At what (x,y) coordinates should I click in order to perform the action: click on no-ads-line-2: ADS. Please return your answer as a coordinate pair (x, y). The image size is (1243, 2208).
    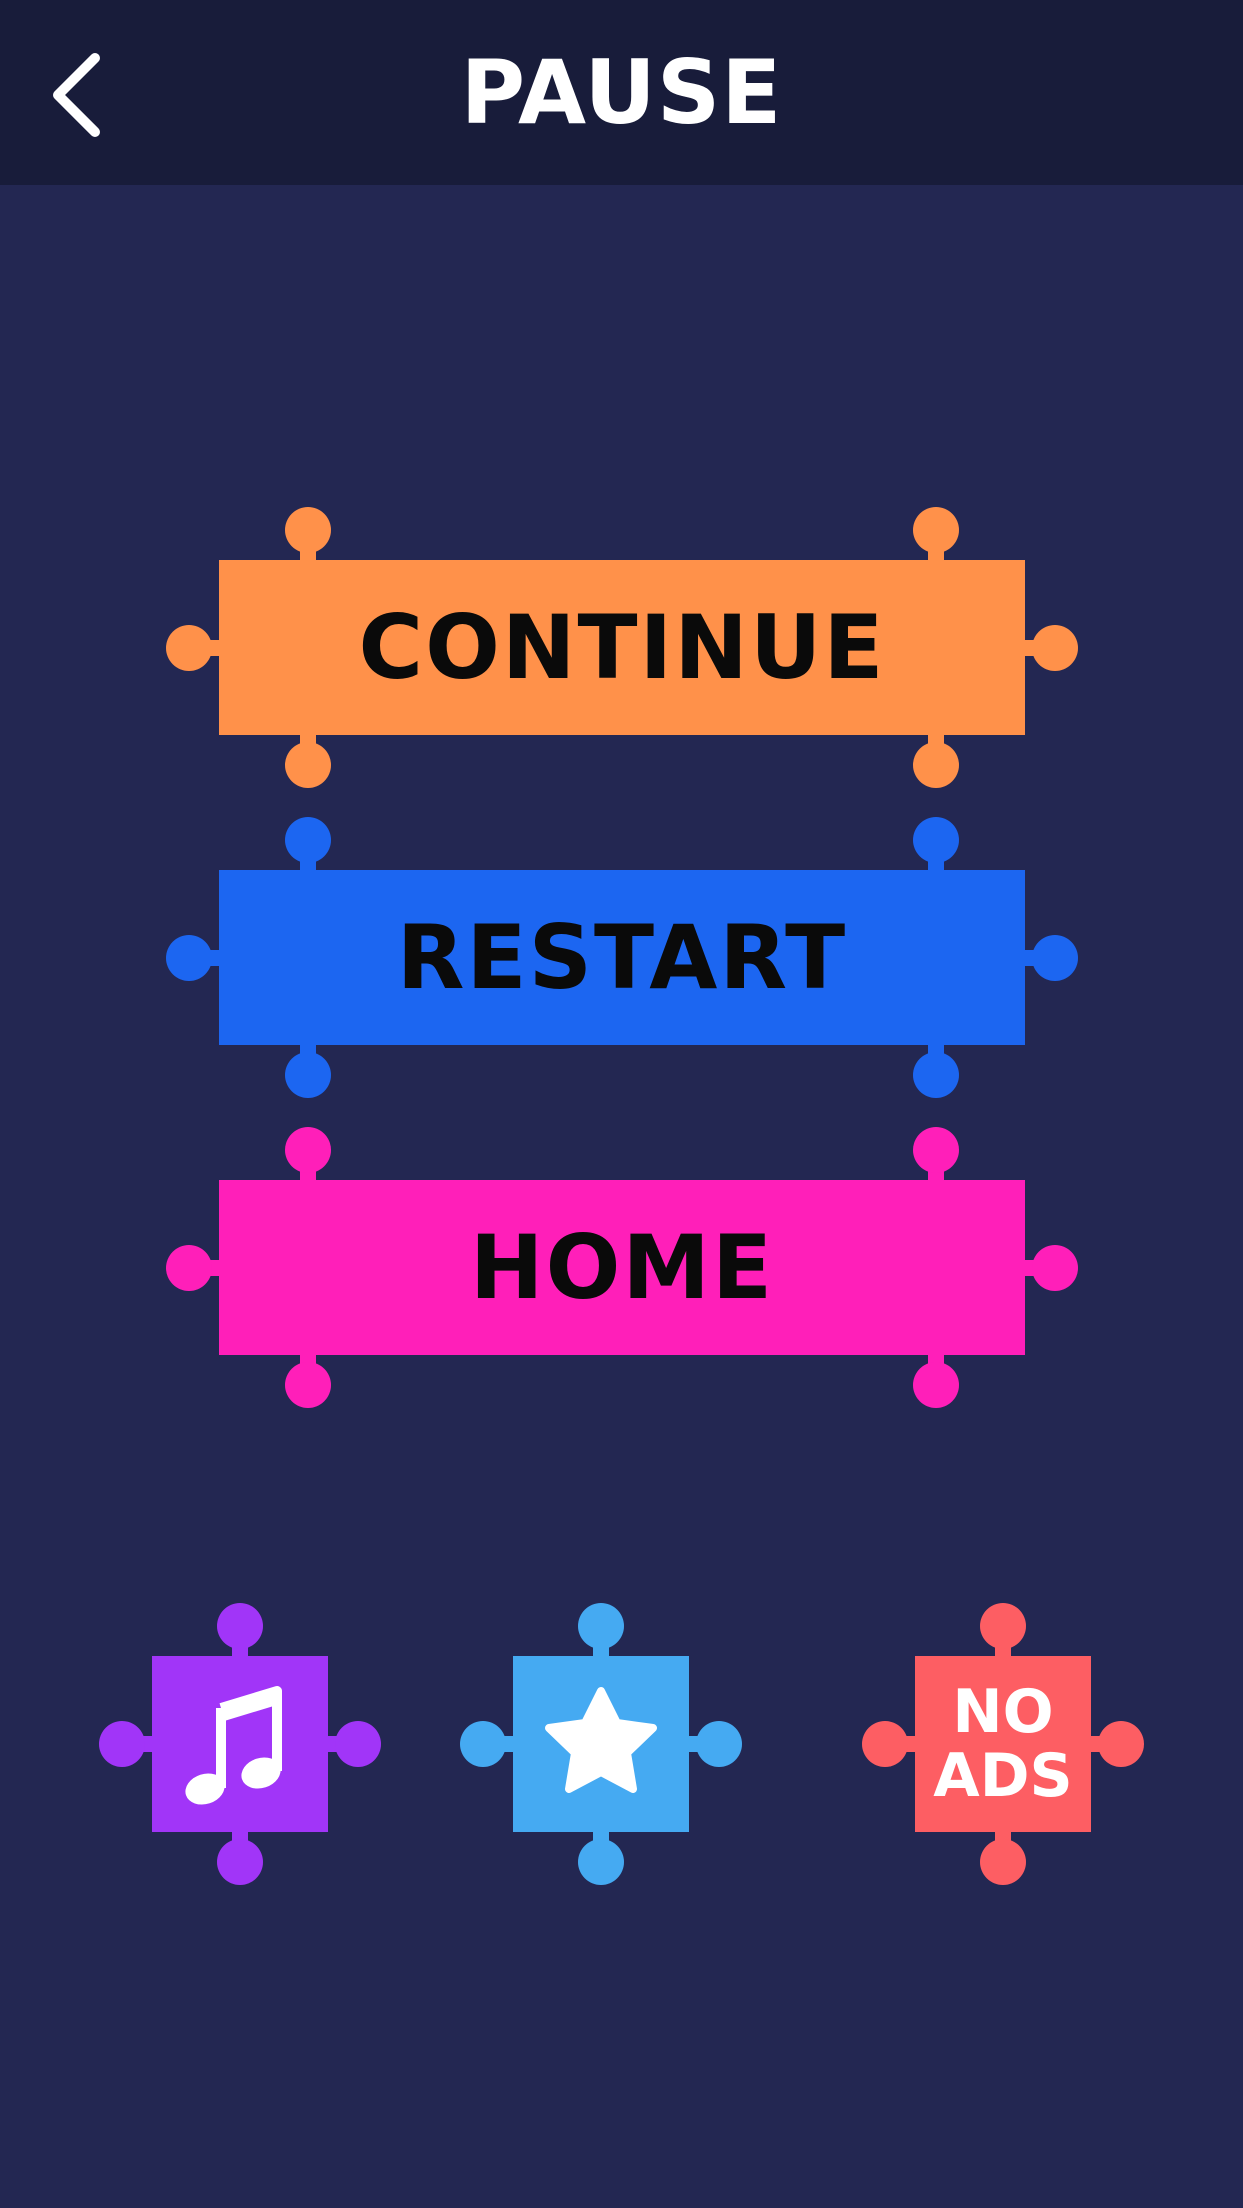
    Looking at the image, I should click on (1003, 1776).